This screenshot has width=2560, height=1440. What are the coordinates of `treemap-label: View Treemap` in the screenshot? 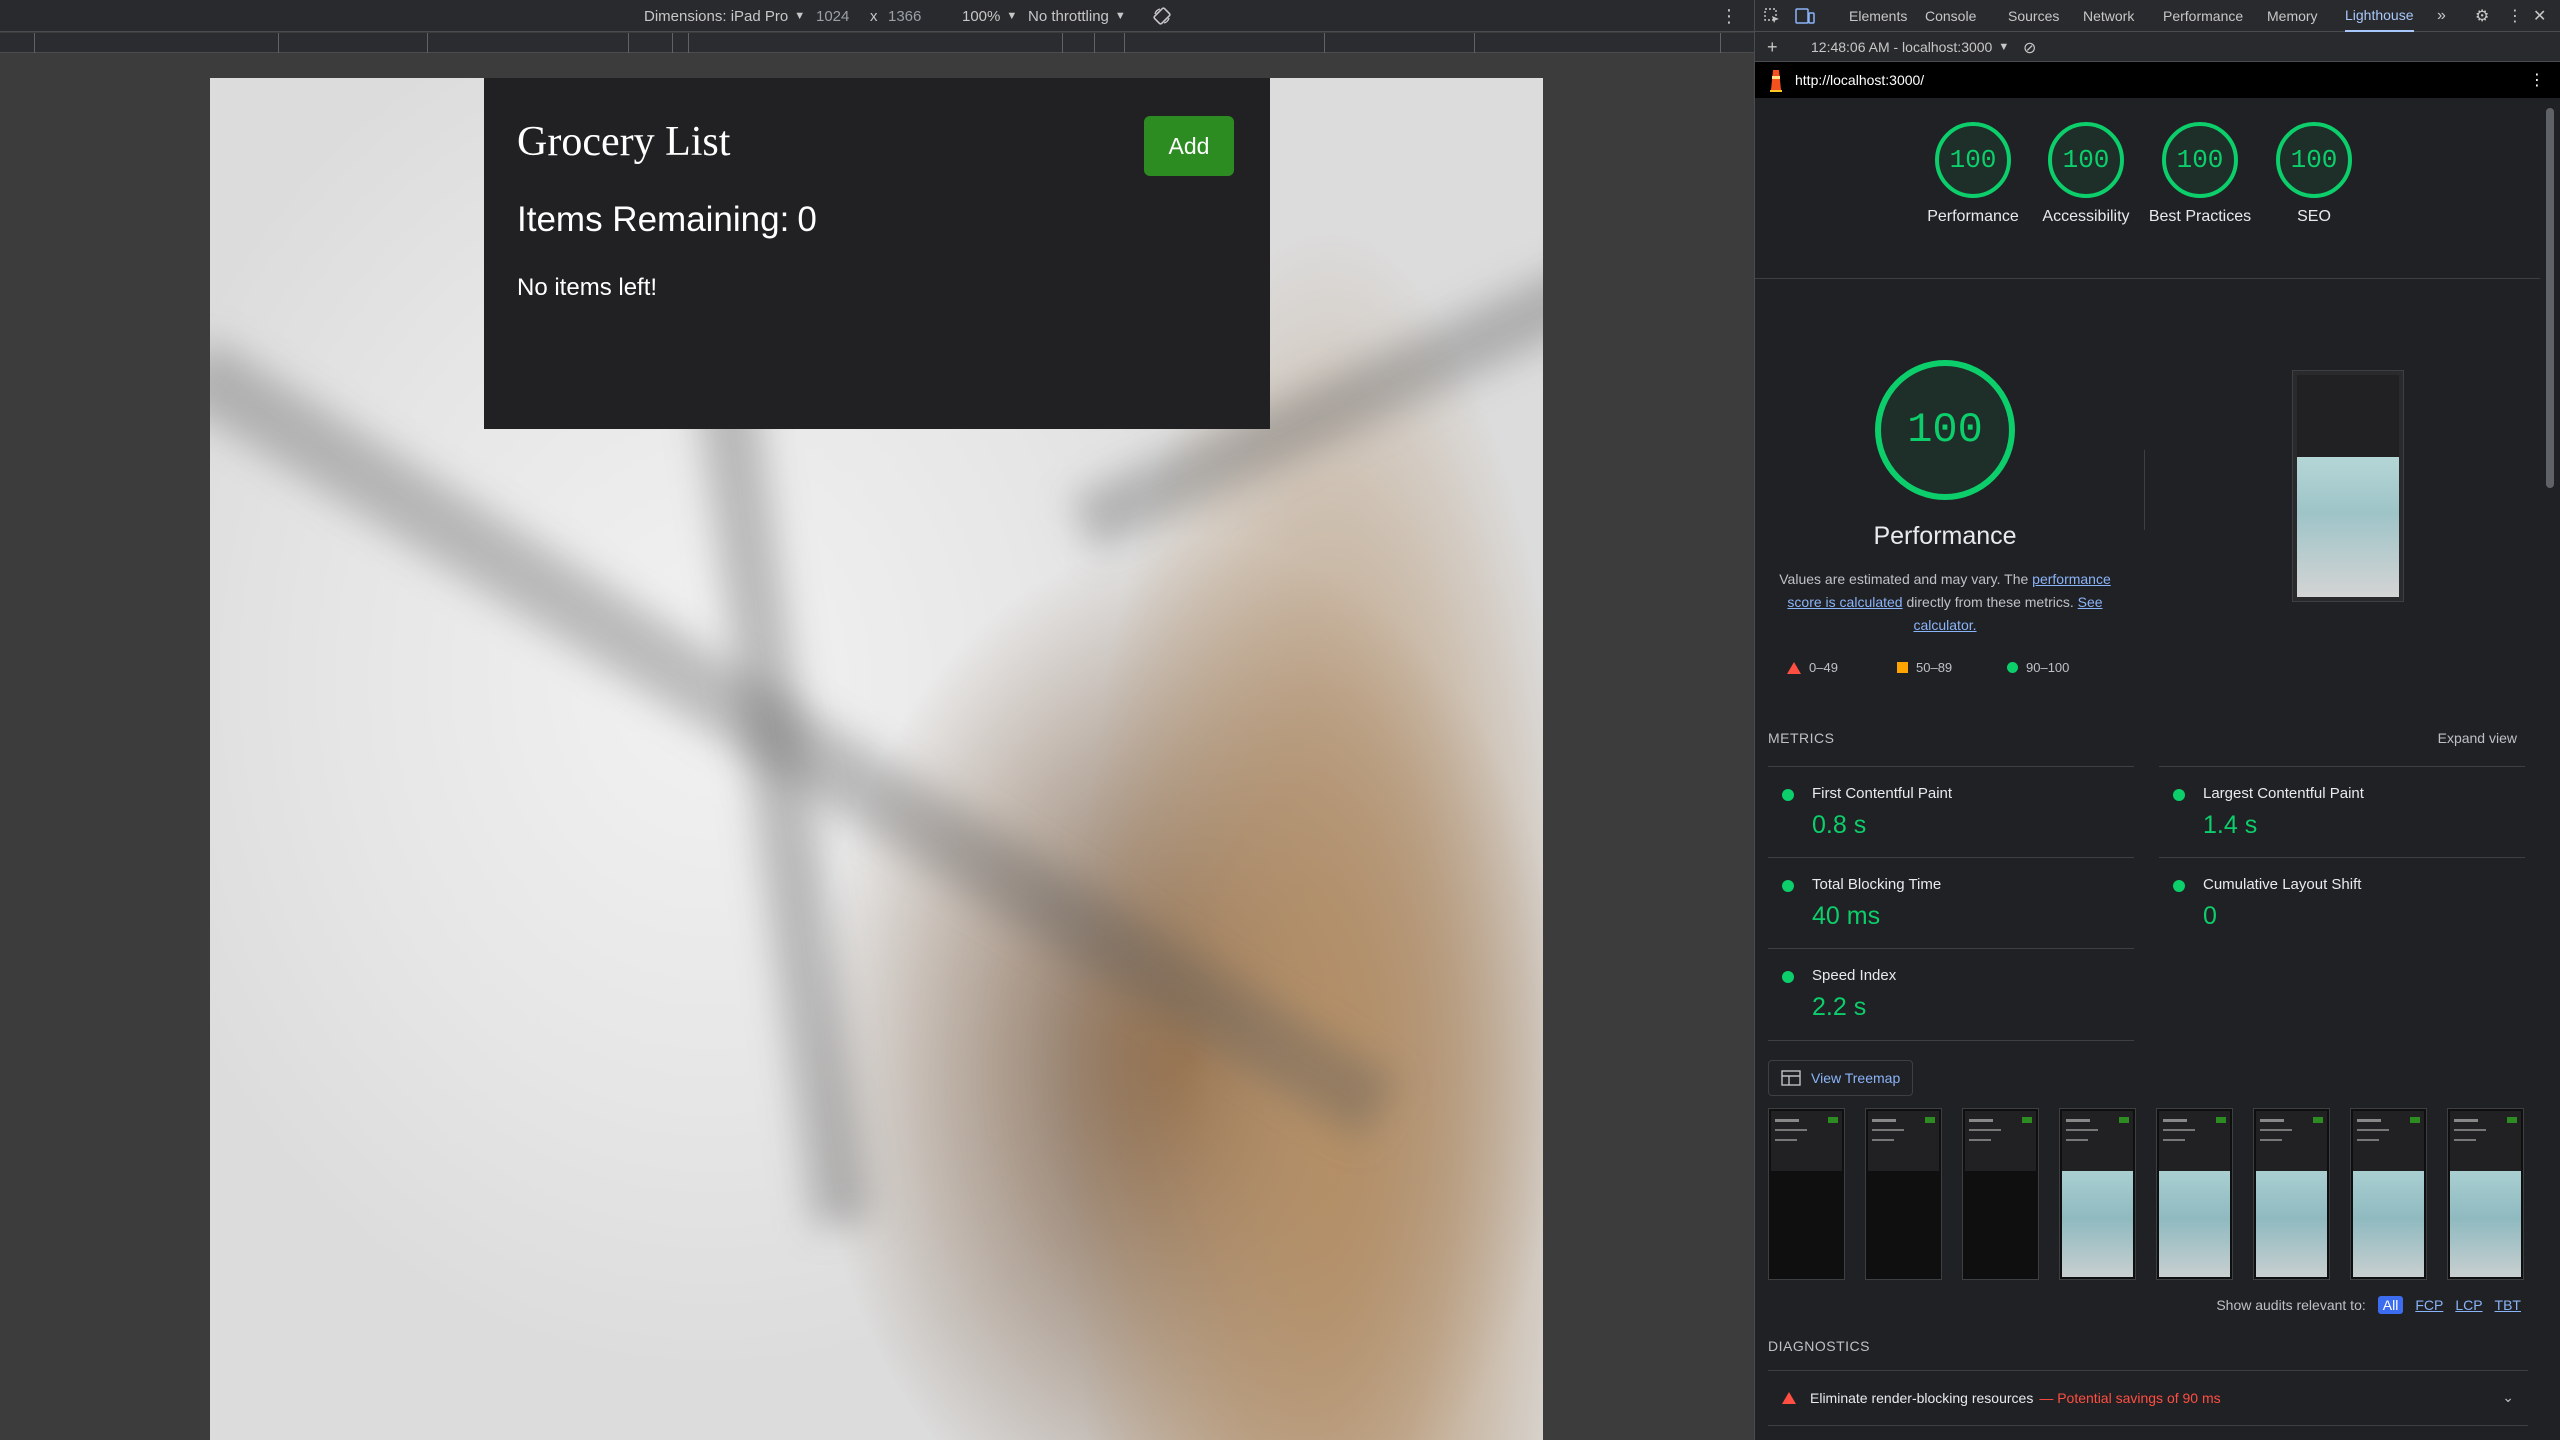 It's located at (1856, 1078).